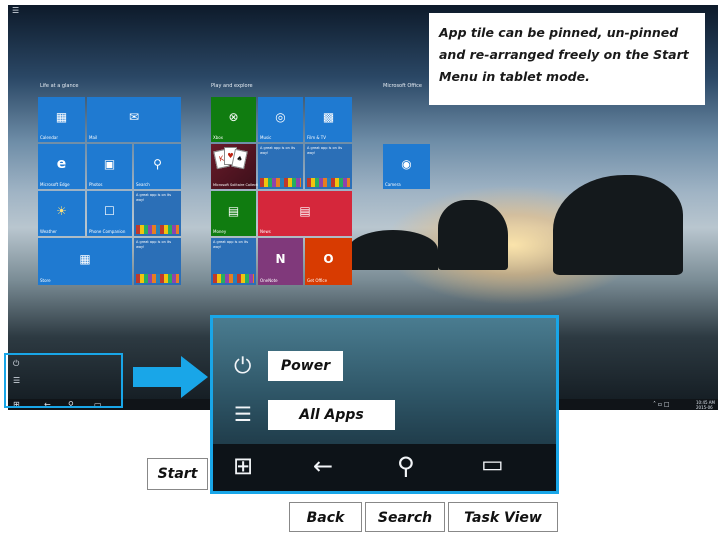 The image size is (718, 533). I want to click on sun-icon: ☀, so click(61, 211).